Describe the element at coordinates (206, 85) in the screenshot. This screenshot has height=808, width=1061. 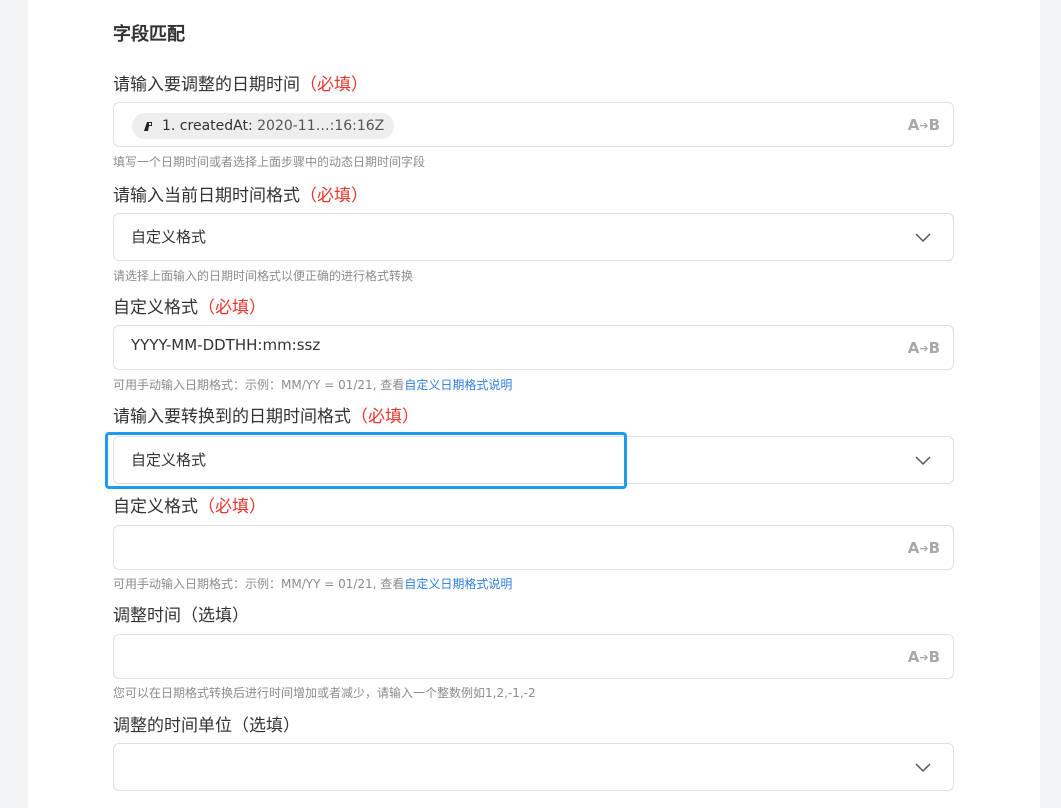
I see `label-text: 请输入要调整的日期时间` at that location.